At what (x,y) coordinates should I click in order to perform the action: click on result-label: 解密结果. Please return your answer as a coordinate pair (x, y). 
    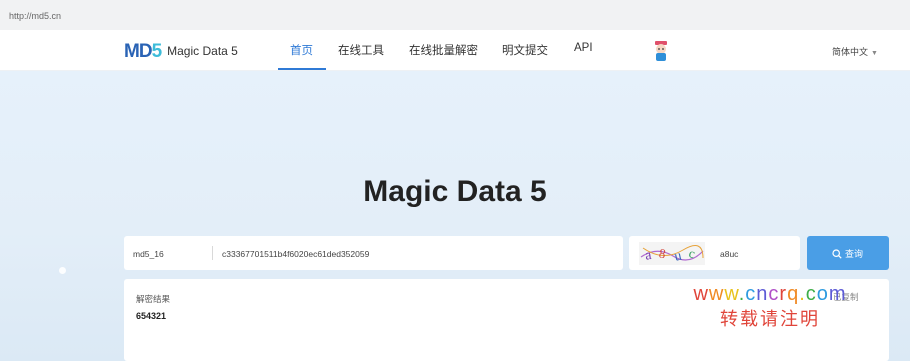
    Looking at the image, I should click on (153, 299).